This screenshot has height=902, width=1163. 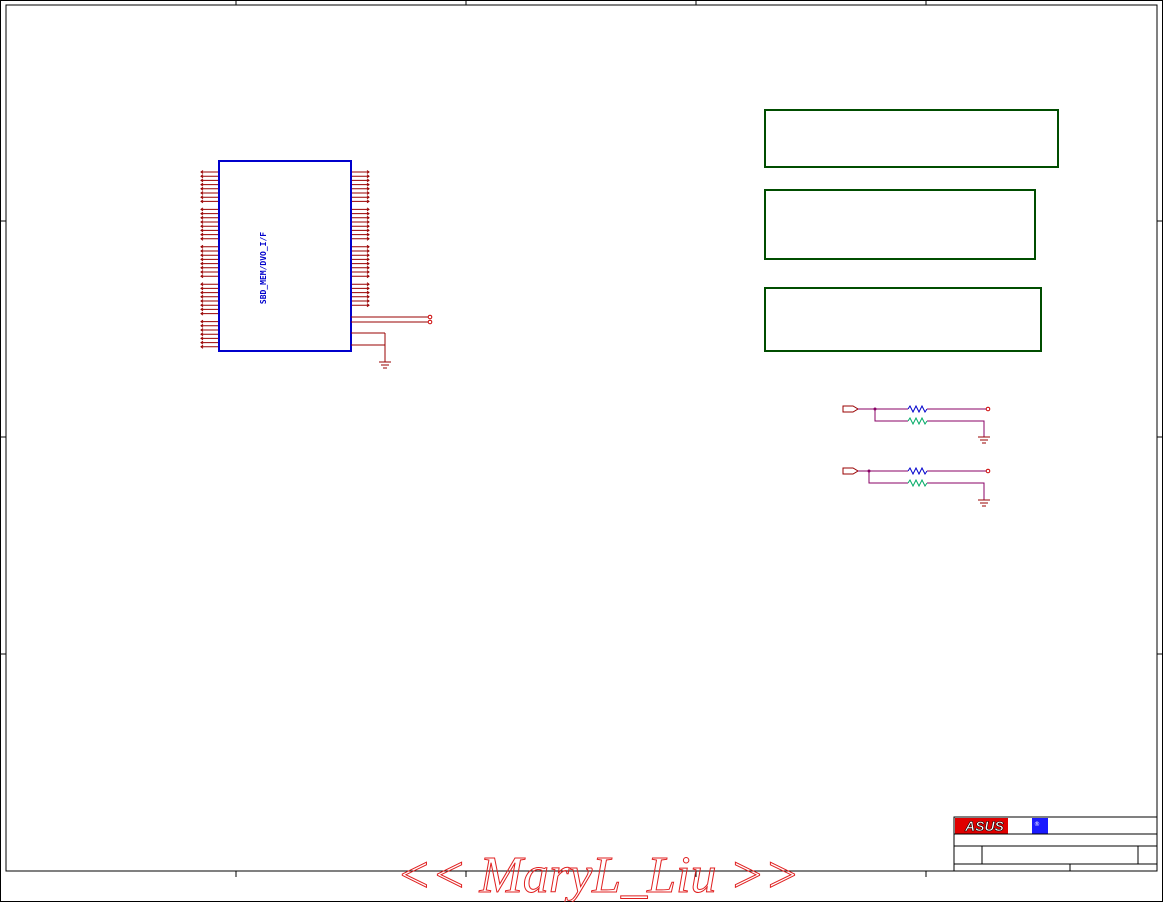 I want to click on chip-block: SBD_MEM/DVO_I/F, so click(x=316, y=264).